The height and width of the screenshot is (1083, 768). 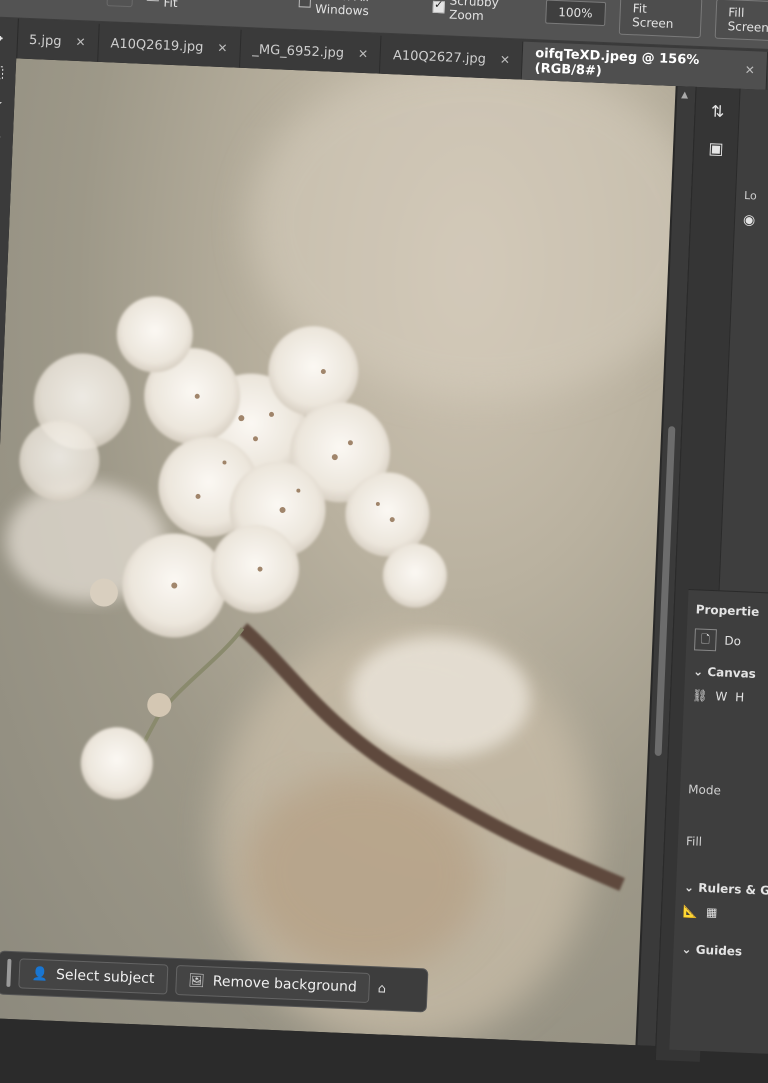 I want to click on tab-doc-4: A10Q2627.jpg ✕, so click(x=452, y=57).